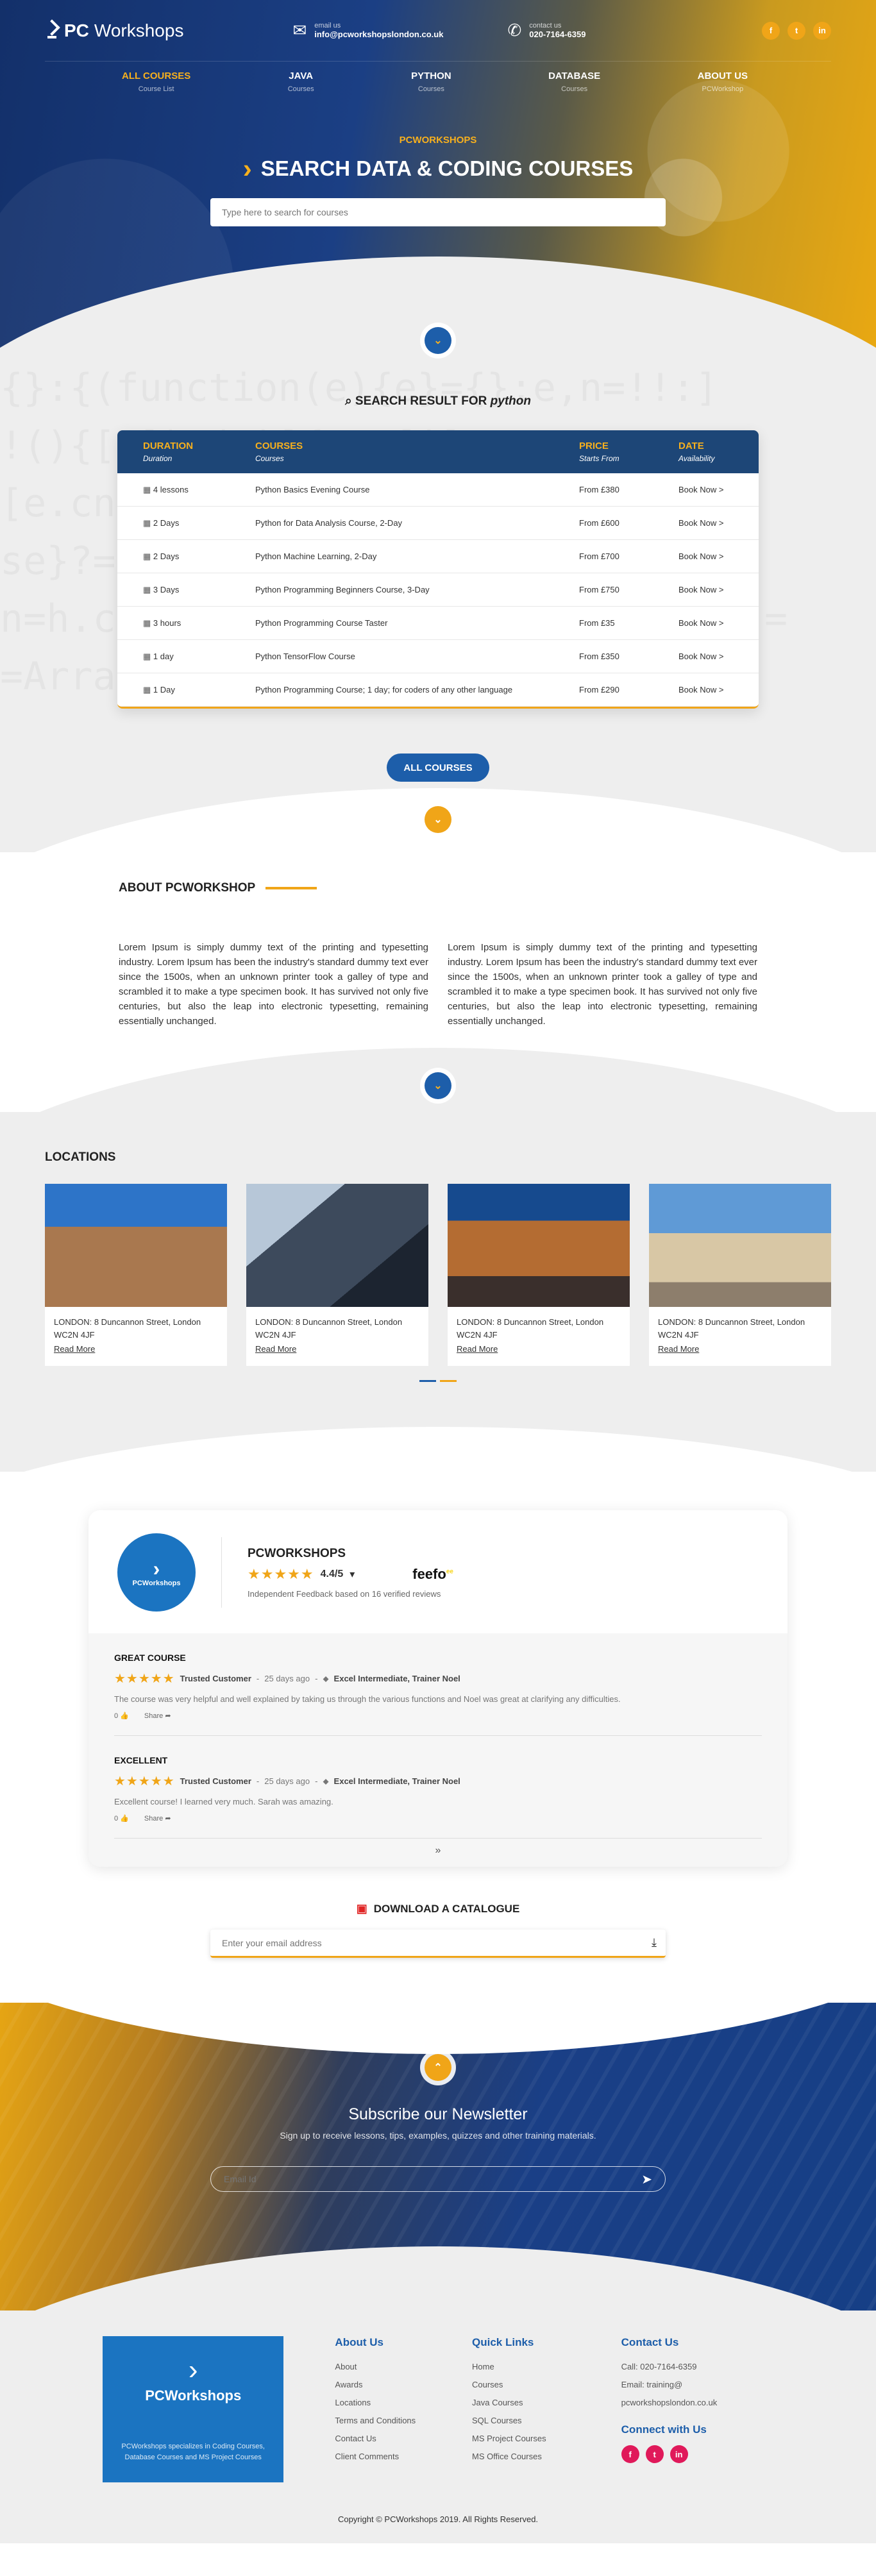 The image size is (876, 2576). What do you see at coordinates (367, 30) in the screenshot?
I see `email-contact: ✉ email us info@pcworkshopslondon.co.uk` at bounding box center [367, 30].